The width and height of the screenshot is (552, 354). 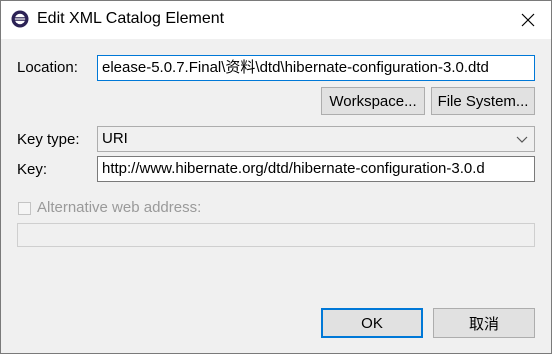 I want to click on key-type-value: URI, so click(x=115, y=138).